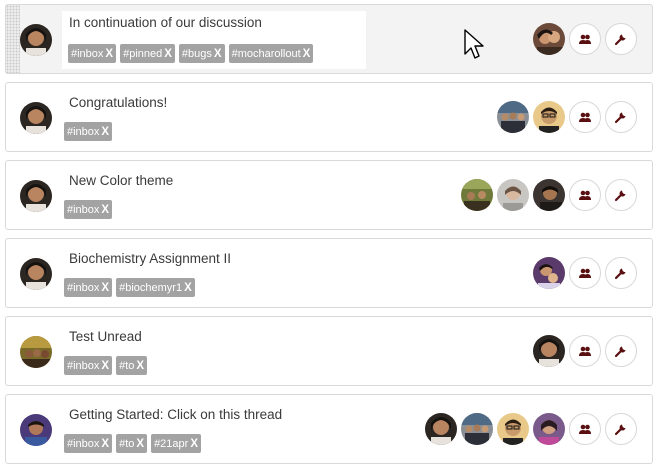  What do you see at coordinates (105, 336) in the screenshot?
I see `thread-title: Test Unread` at bounding box center [105, 336].